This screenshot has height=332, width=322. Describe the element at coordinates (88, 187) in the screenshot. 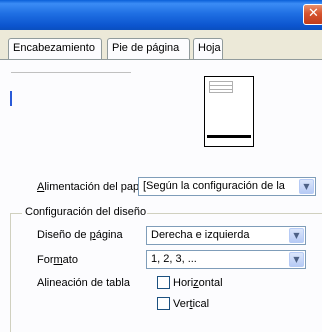

I see `paper-tray-label: Alimentación del pap` at that location.